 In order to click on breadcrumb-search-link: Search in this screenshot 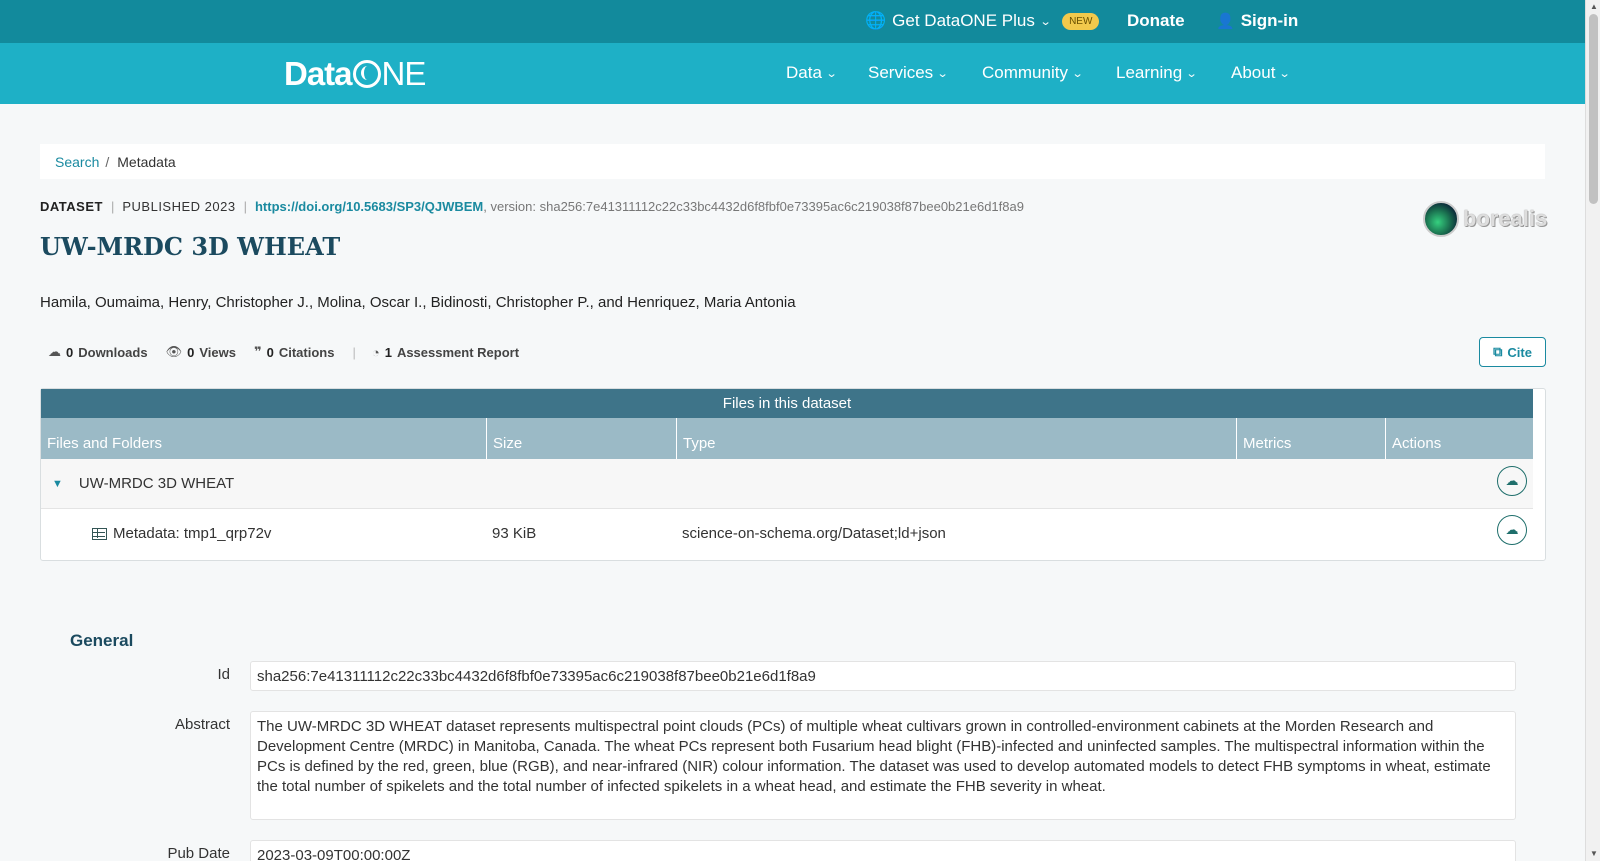, I will do `click(77, 162)`.